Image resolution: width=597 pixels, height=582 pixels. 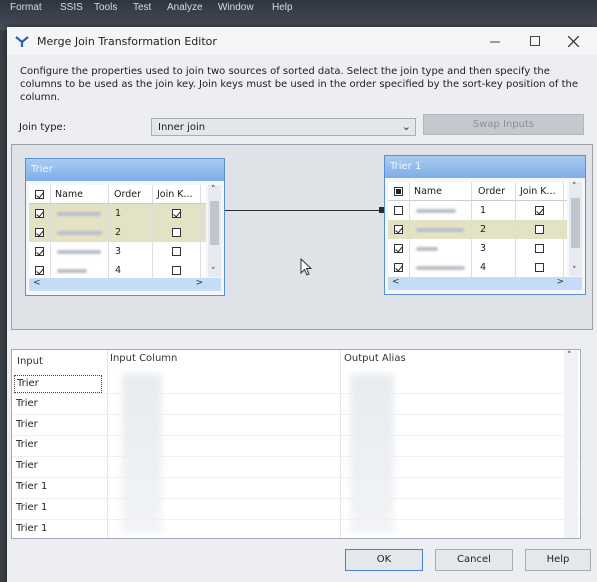 I want to click on menu-window: Window, so click(x=236, y=7).